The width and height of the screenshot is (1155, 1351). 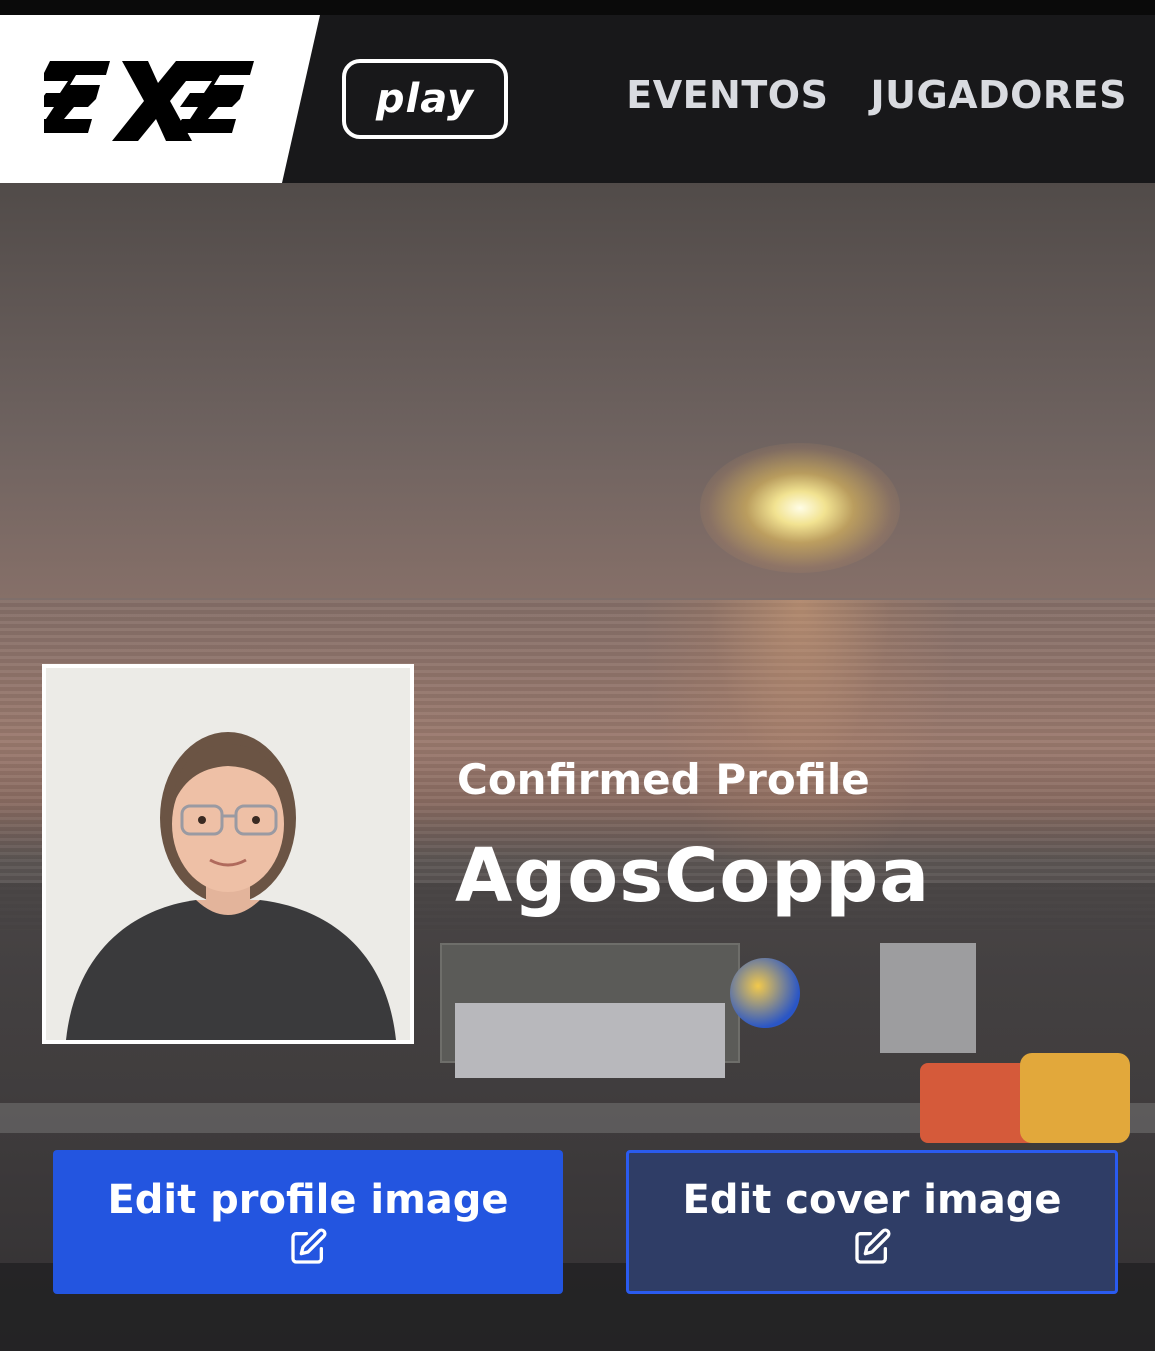 What do you see at coordinates (577, 99) in the screenshot?
I see `top-navbar: play EVENTOS JUGADORES` at bounding box center [577, 99].